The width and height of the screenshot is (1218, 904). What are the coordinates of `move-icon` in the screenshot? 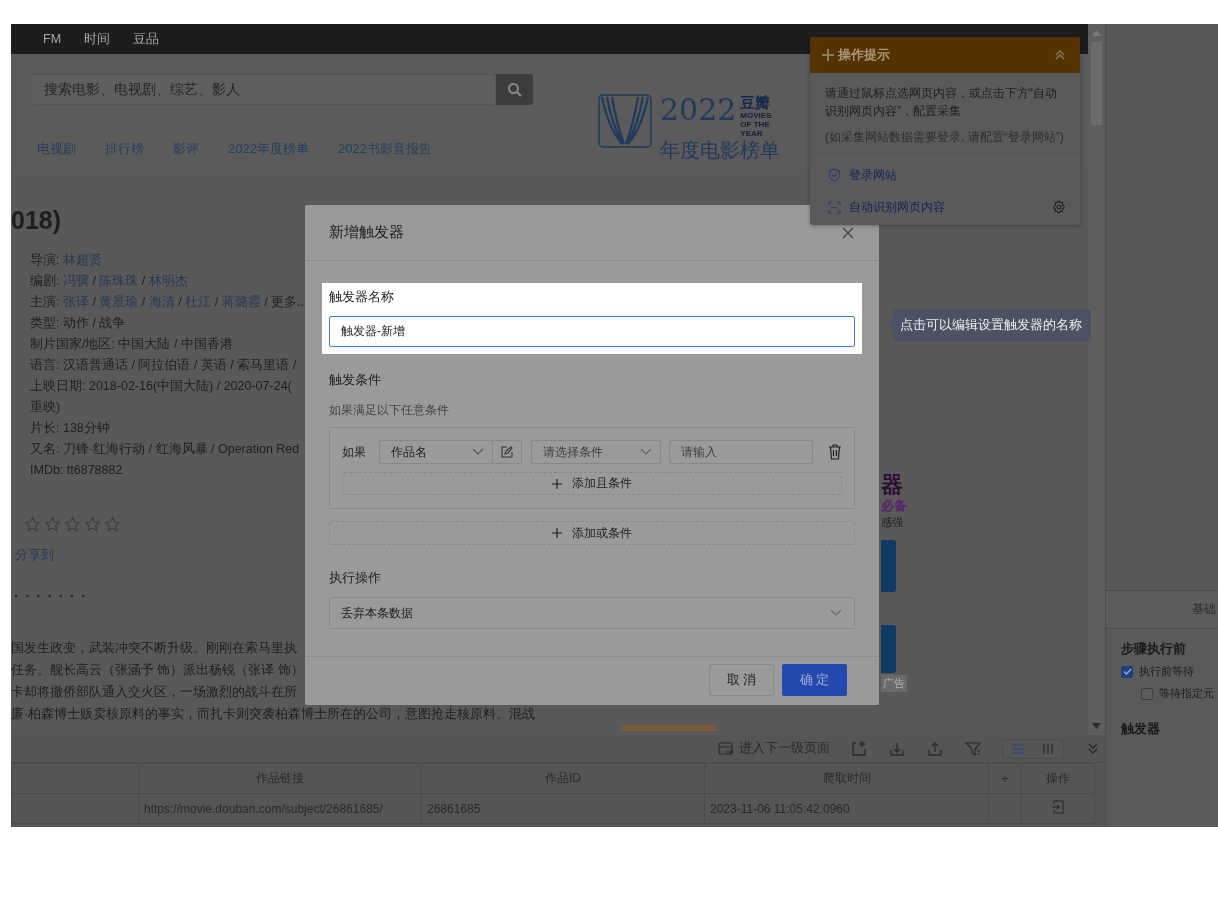 It's located at (828, 55).